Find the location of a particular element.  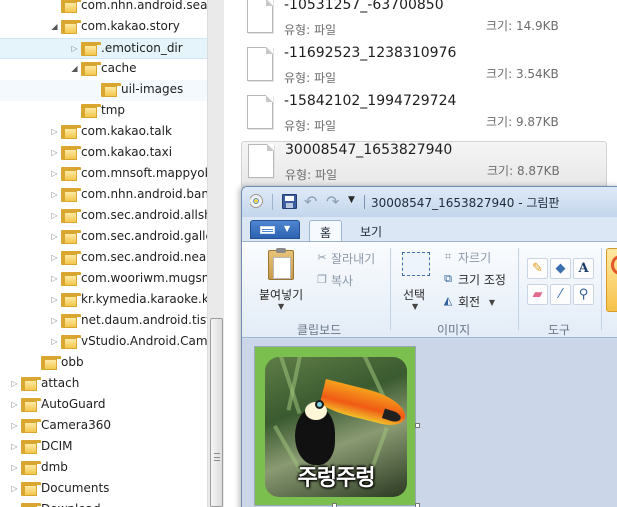

pencil-icon: ✎ is located at coordinates (537, 268).